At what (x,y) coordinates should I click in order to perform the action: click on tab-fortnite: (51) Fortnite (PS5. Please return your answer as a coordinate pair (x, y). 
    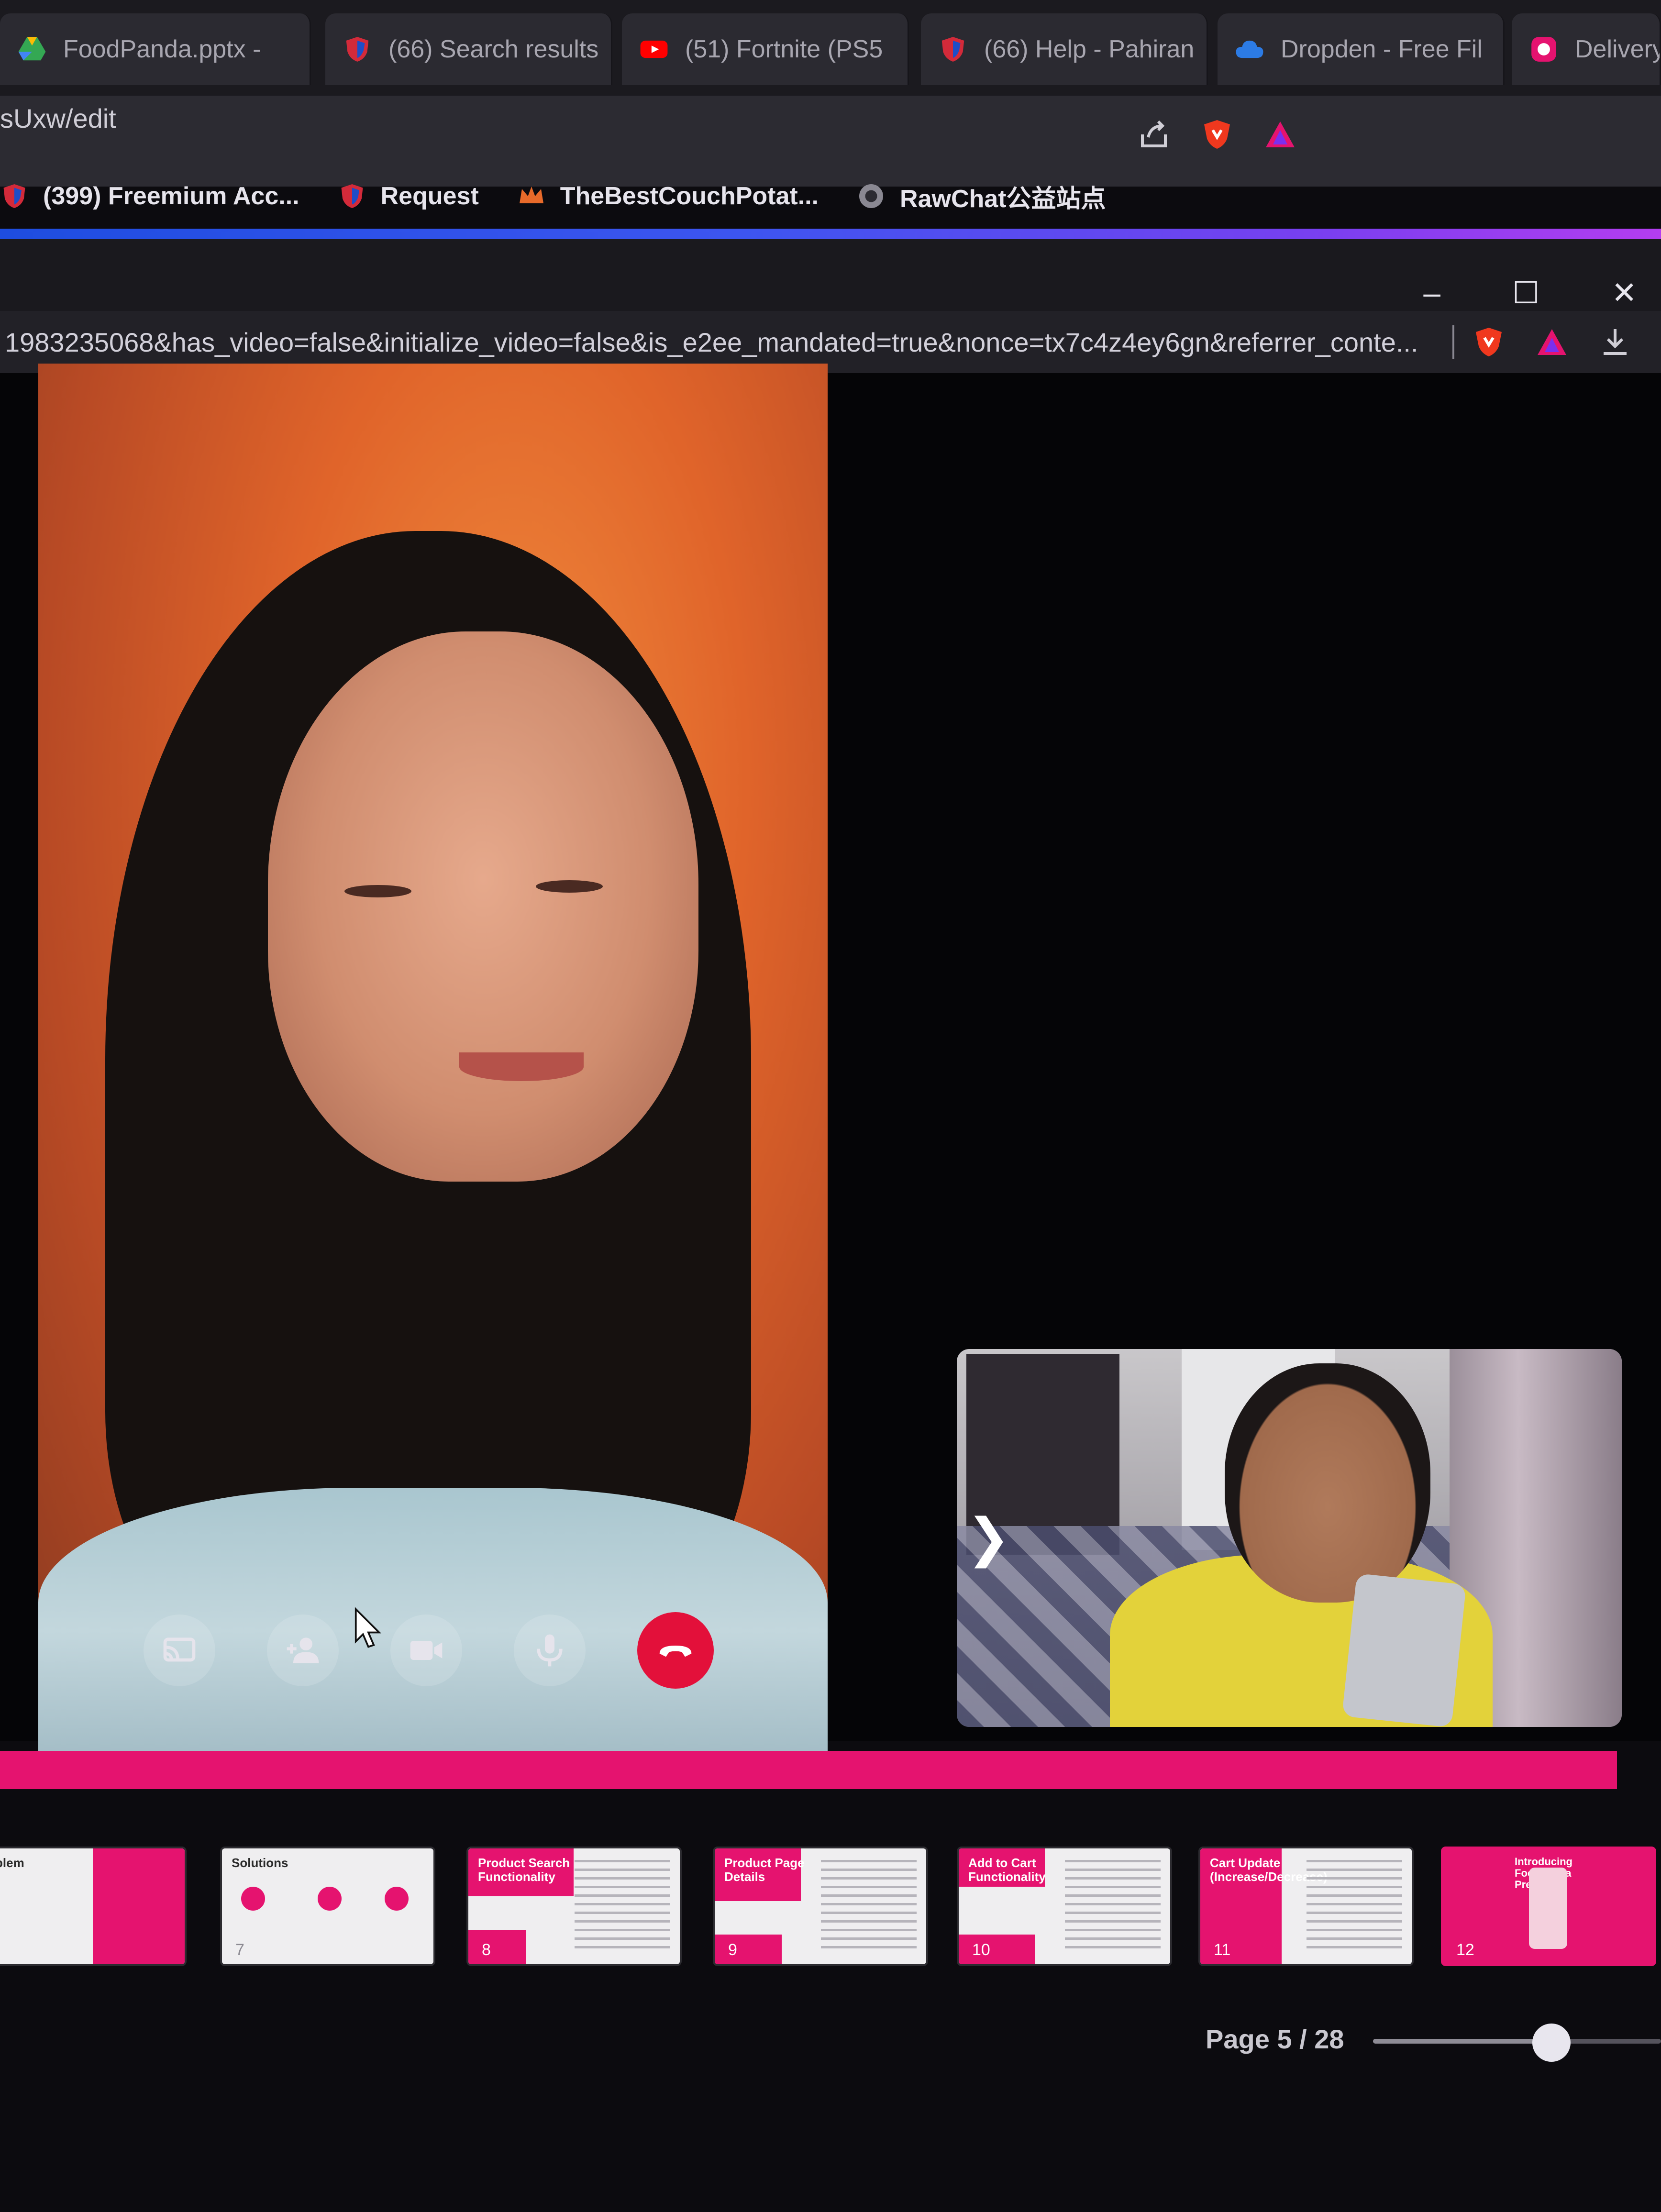
    Looking at the image, I should click on (765, 49).